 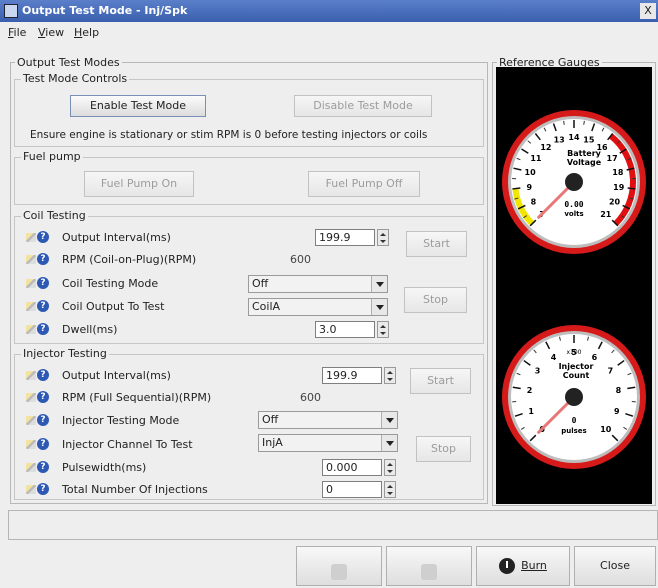 What do you see at coordinates (318, 307) in the screenshot?
I see `coil-output-to-test-select: CoilA` at bounding box center [318, 307].